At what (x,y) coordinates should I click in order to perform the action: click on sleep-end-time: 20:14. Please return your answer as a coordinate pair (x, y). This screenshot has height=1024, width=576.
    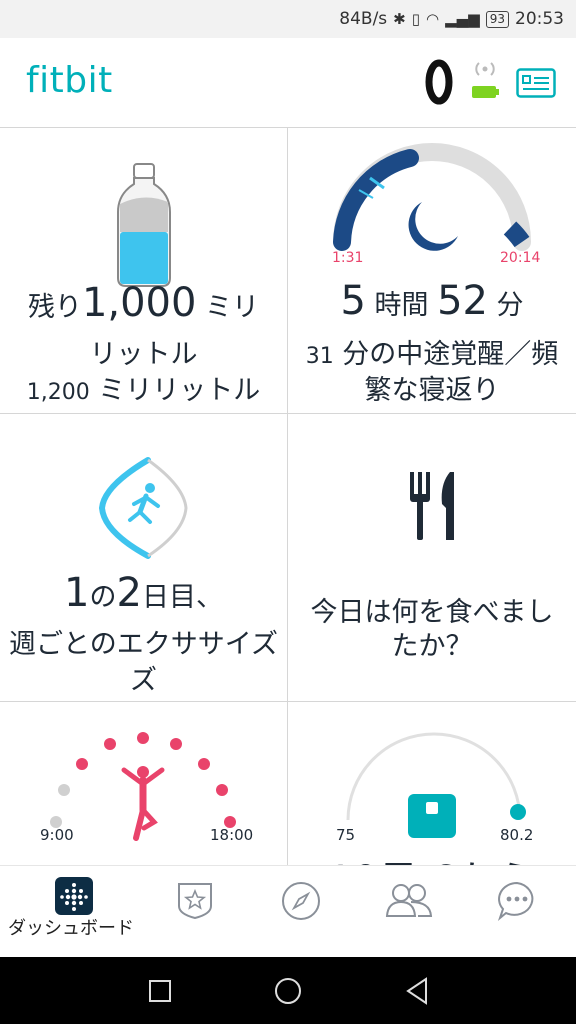
    Looking at the image, I should click on (520, 258).